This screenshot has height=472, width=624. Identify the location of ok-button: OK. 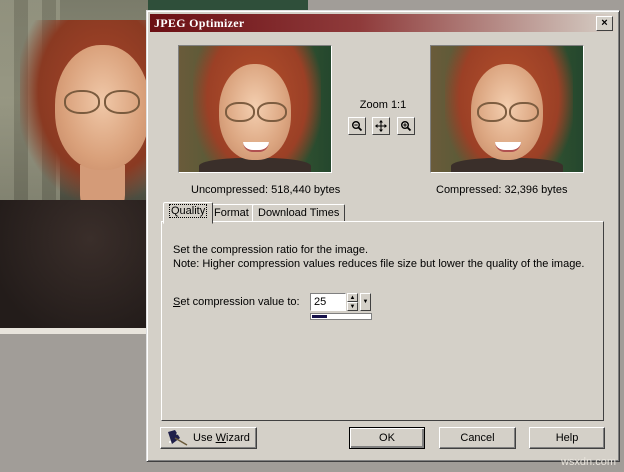
(387, 438).